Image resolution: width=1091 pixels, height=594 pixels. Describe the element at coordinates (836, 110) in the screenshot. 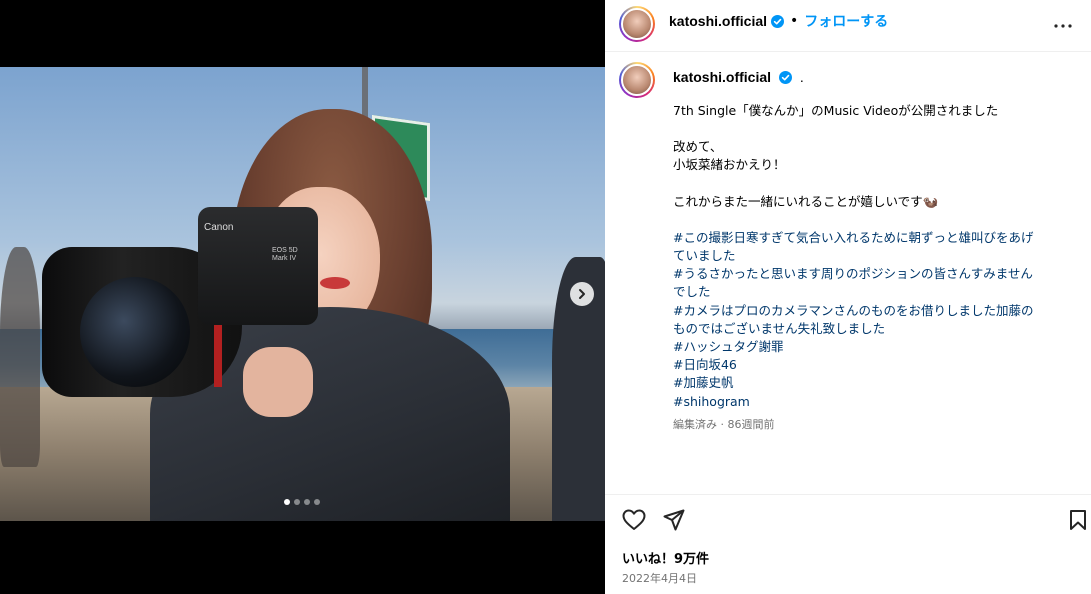

I see `caption-line: 7th Single「僕なんか」のMusic Videoが公開されました` at that location.